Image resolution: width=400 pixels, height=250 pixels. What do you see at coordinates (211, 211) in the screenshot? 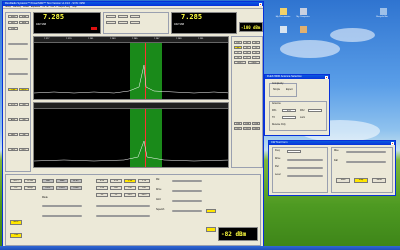
I see `squelch-toggle` at bounding box center [211, 211].